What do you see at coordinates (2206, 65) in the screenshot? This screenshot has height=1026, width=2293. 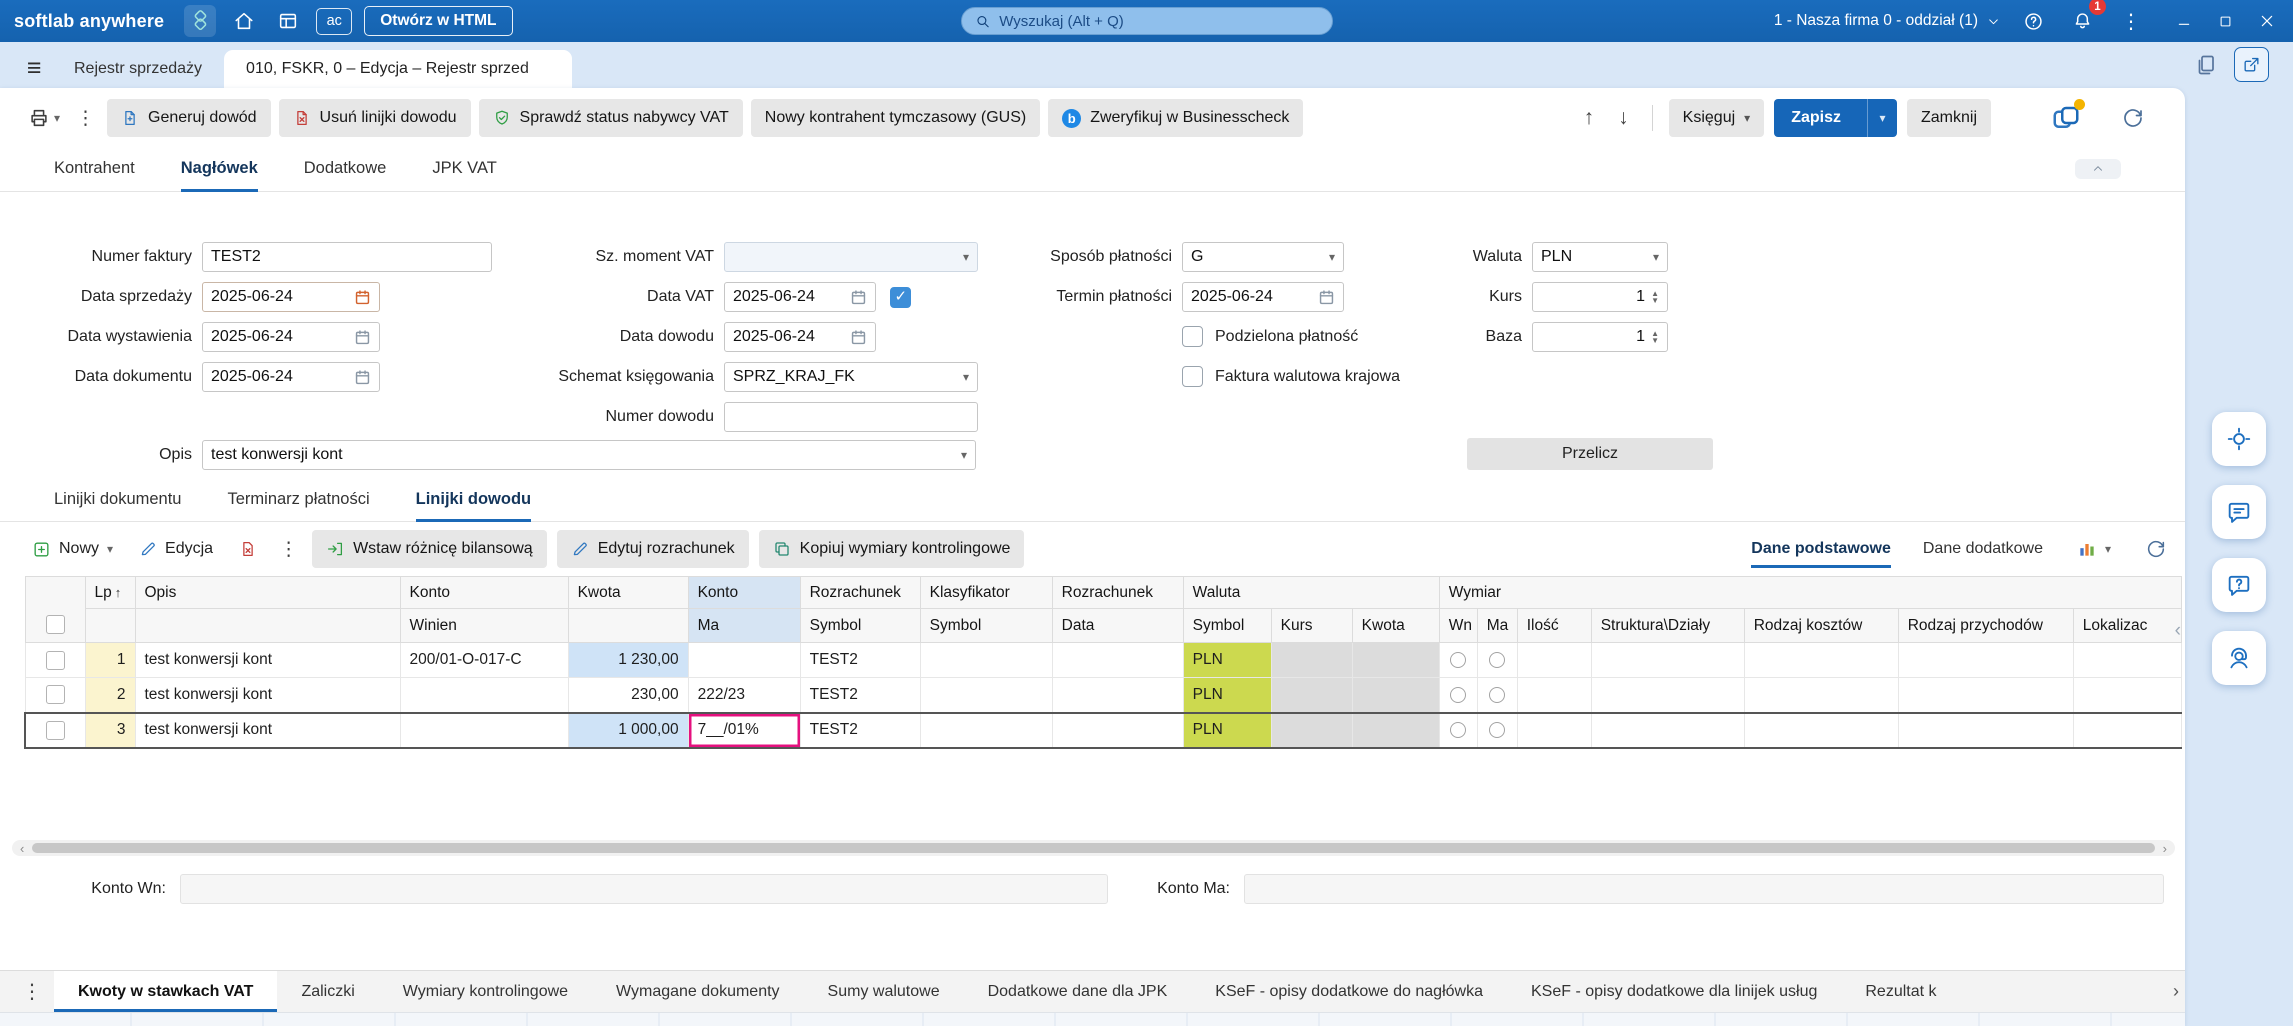 I see `pages-icon` at bounding box center [2206, 65].